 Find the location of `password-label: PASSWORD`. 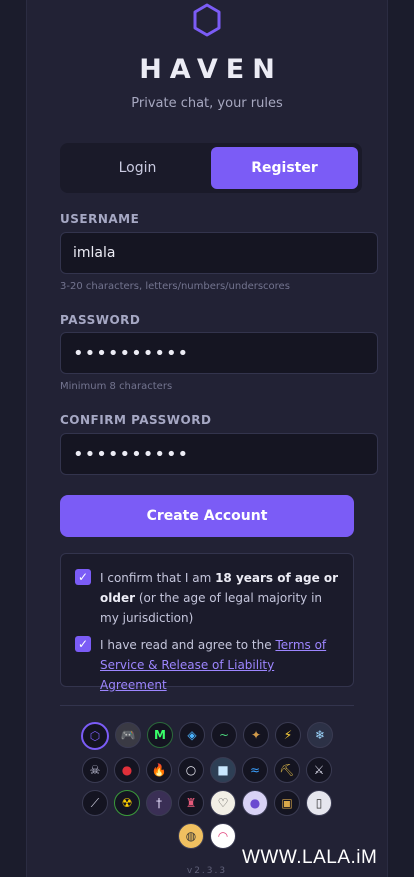

password-label: PASSWORD is located at coordinates (100, 320).